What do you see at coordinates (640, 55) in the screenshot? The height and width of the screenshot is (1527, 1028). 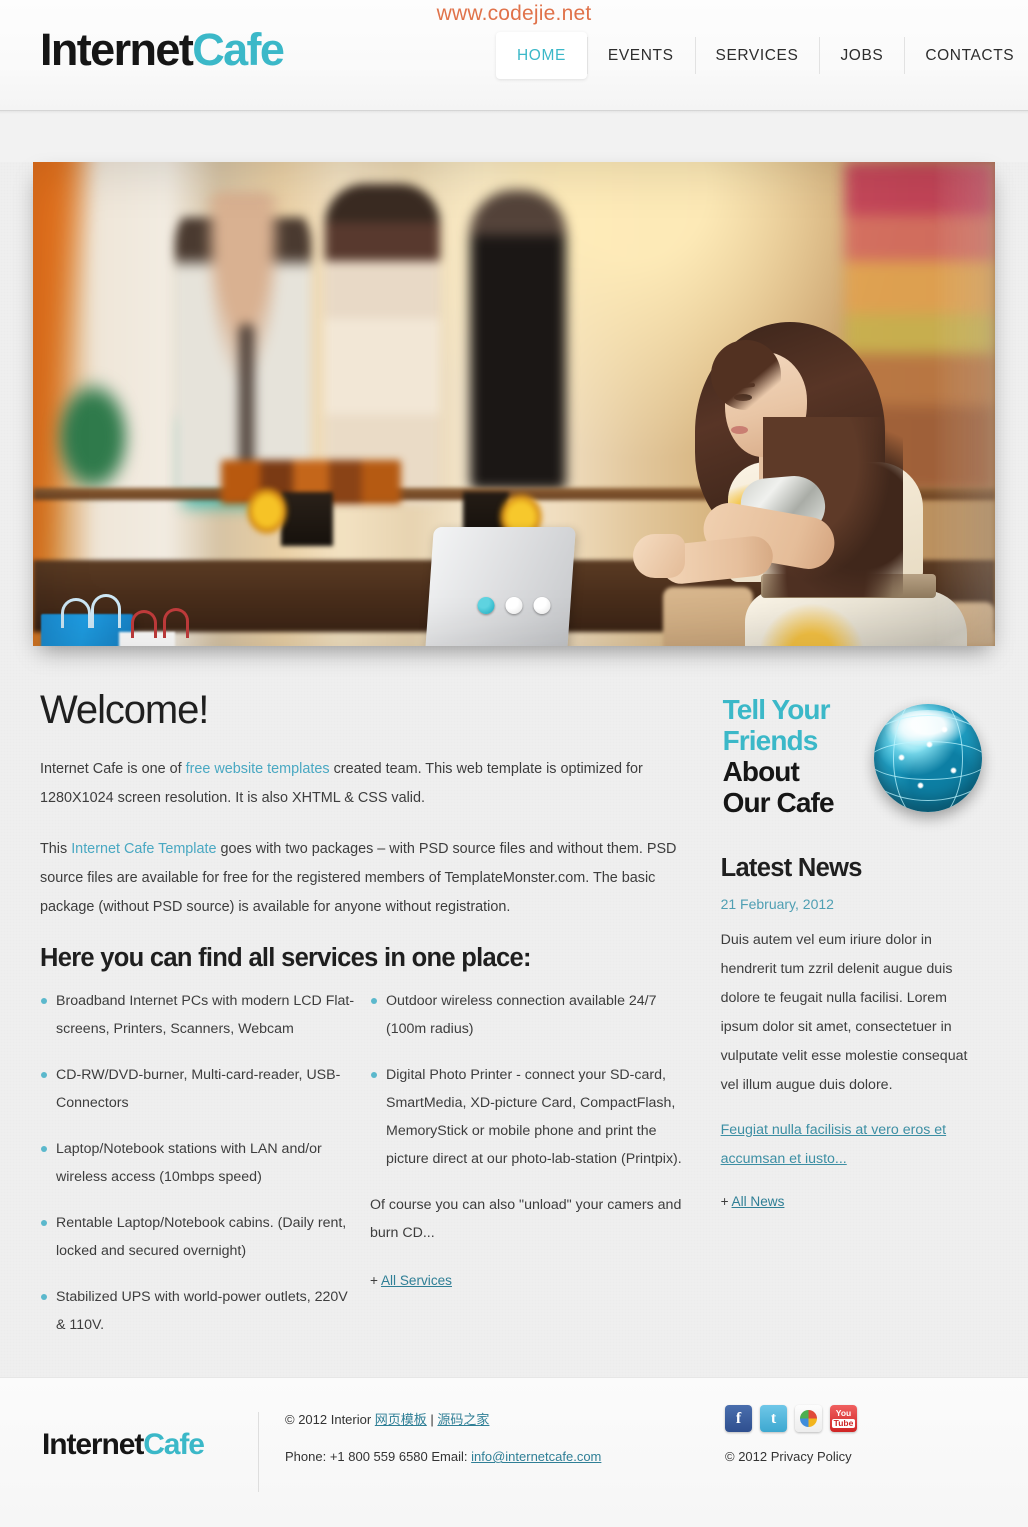 I see `nav-item-events: EVENTS` at bounding box center [640, 55].